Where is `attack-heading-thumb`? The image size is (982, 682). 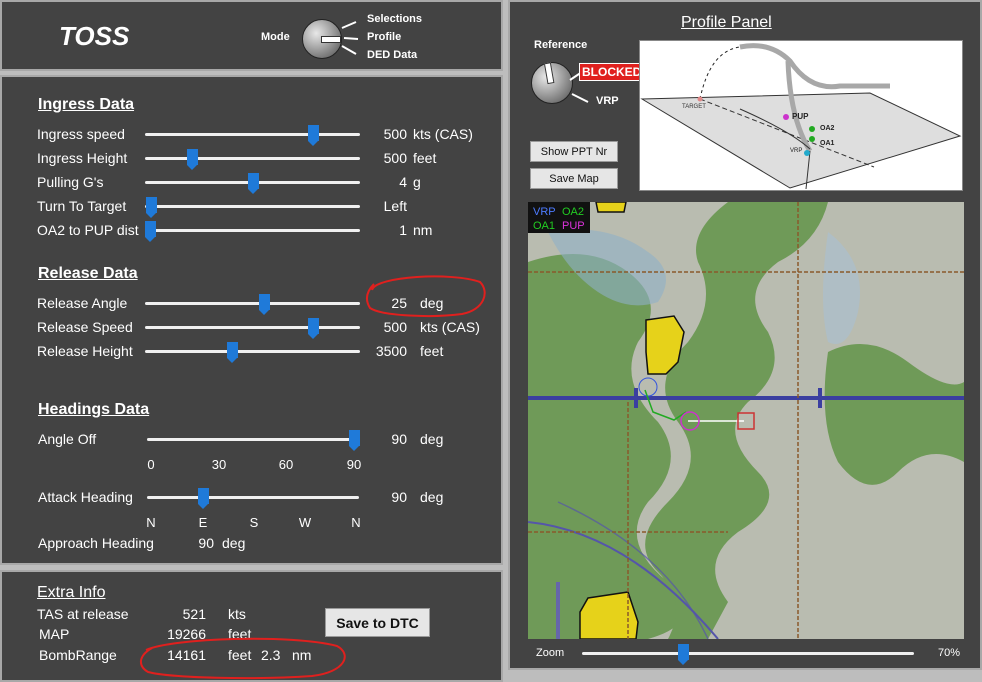 attack-heading-thumb is located at coordinates (203, 498).